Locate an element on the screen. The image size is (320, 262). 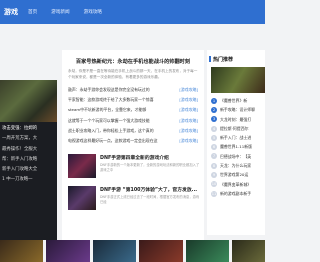
rank-badge: 3 is located at coordinates (214, 119).